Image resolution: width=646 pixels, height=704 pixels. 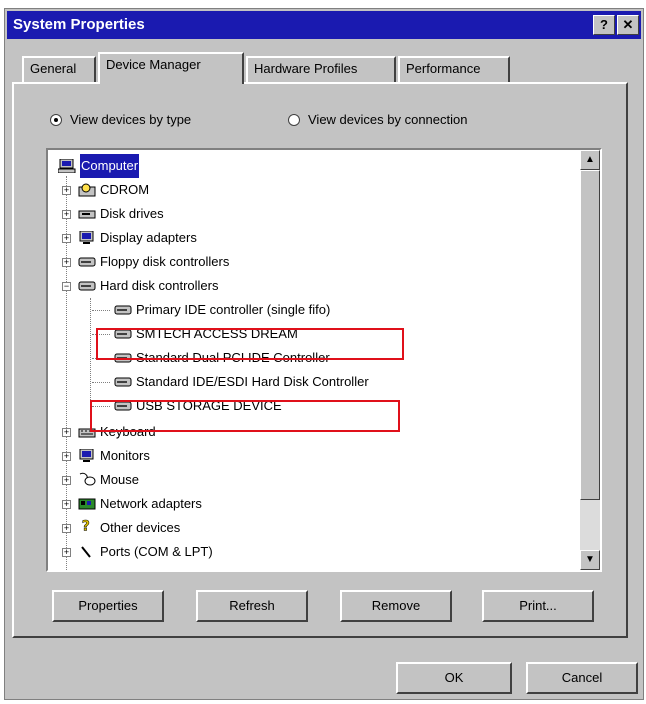 I want to click on radio-by-connection: View devices by connection, so click(x=377, y=119).